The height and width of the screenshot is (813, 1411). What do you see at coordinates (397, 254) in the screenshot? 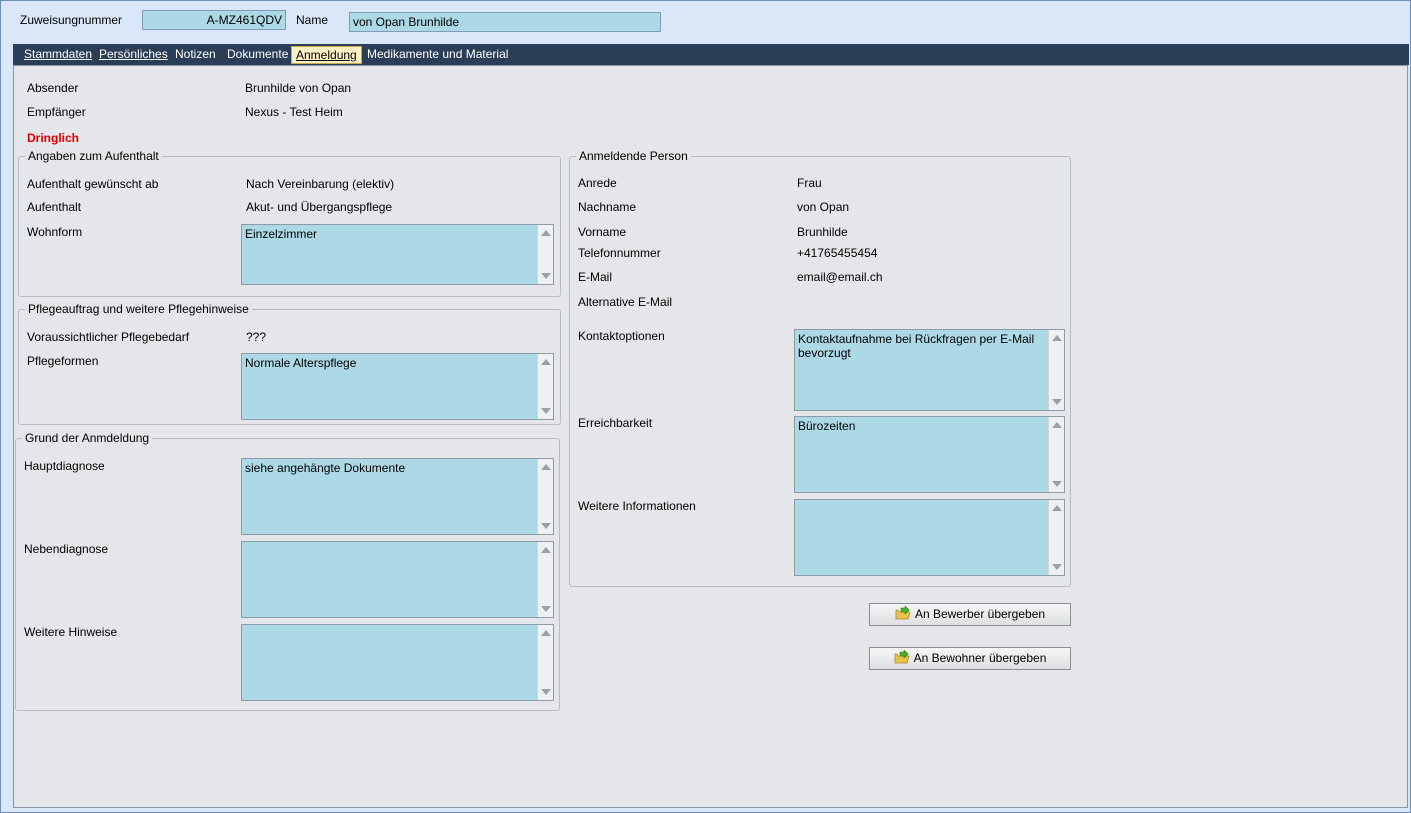
I see `wohnform-textarea: Einzelzimmer` at bounding box center [397, 254].